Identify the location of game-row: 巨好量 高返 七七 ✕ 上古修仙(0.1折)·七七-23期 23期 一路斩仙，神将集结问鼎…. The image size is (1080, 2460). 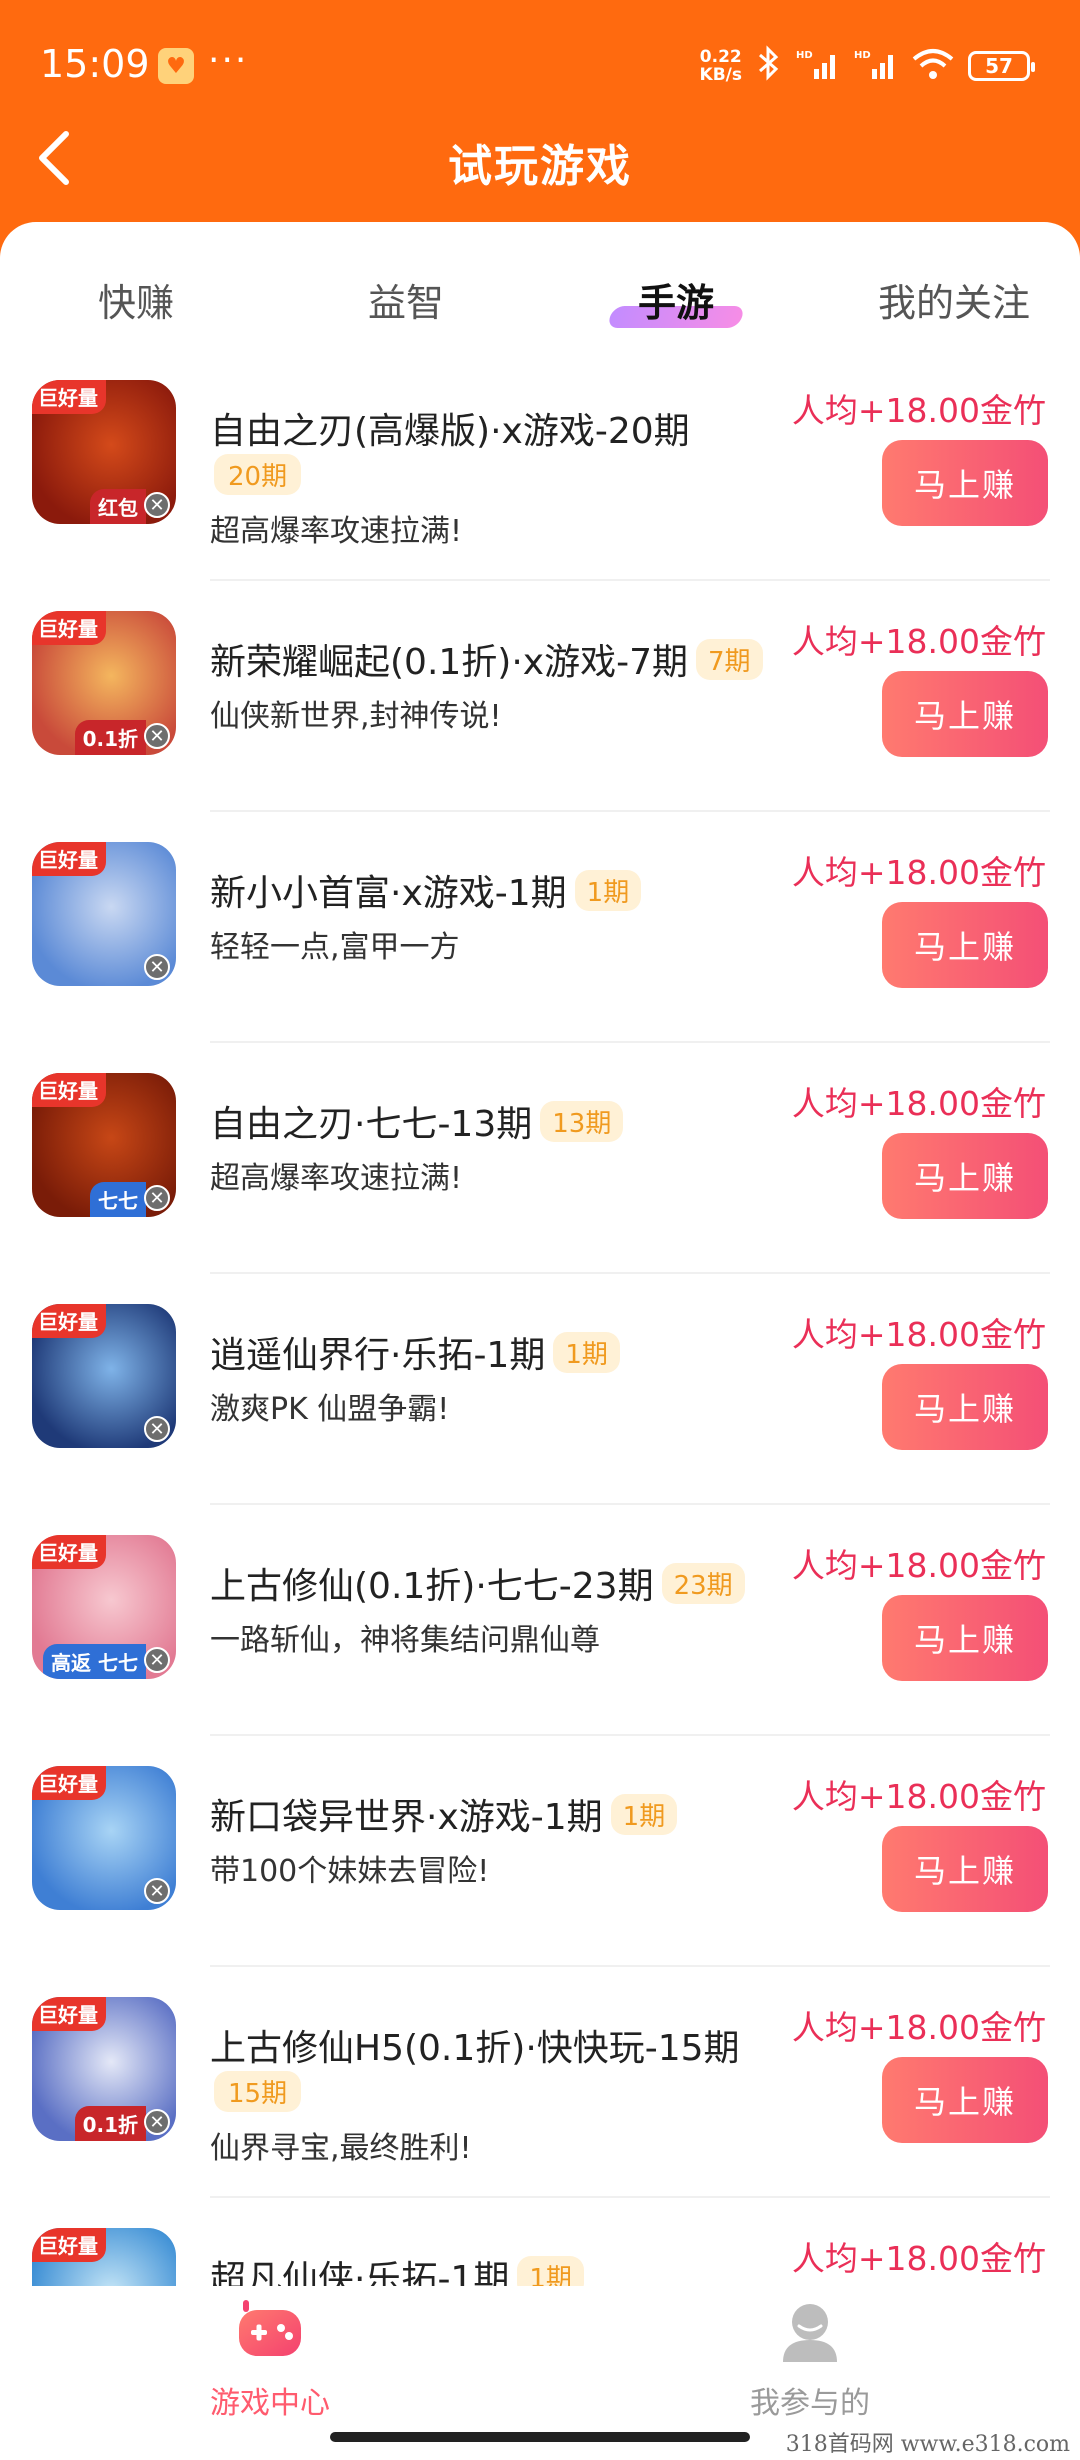
(540, 1620).